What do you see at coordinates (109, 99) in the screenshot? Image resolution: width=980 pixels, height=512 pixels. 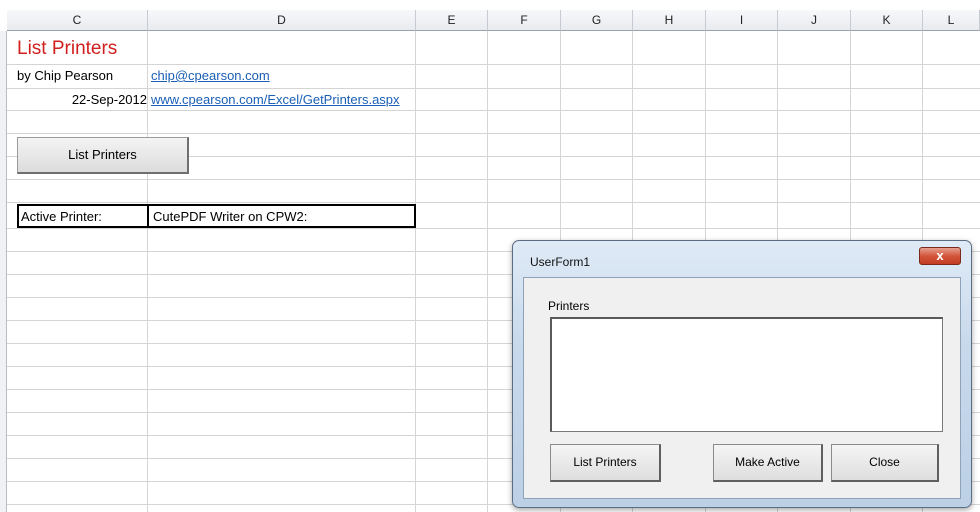 I see `date-cell: 22-Sep-2012` at bounding box center [109, 99].